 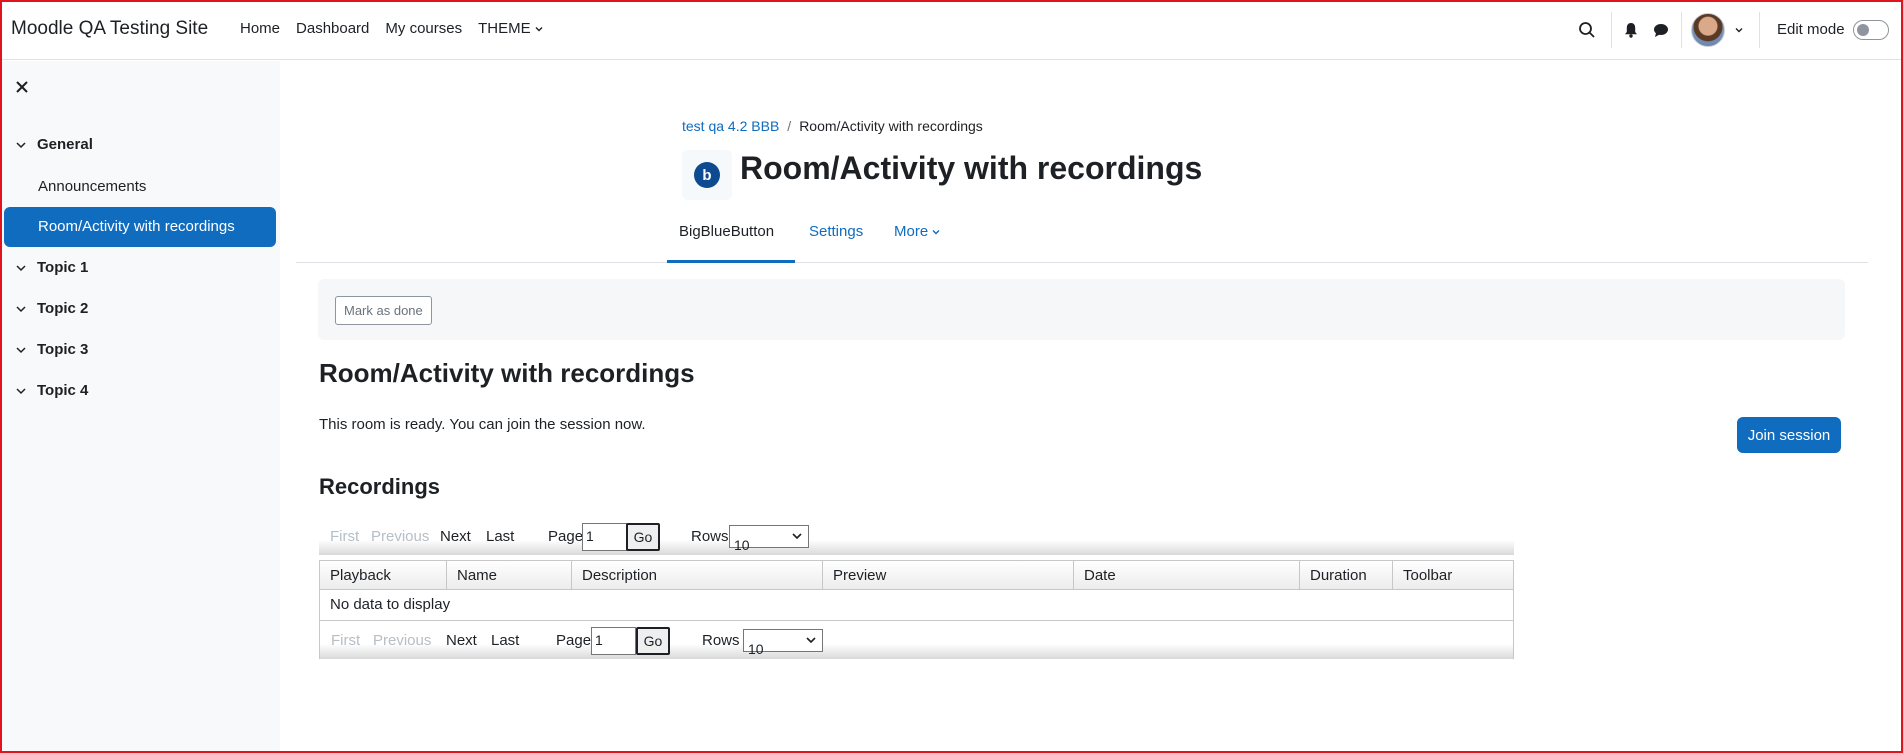 What do you see at coordinates (63, 349) in the screenshot?
I see `section-label: Topic 3` at bounding box center [63, 349].